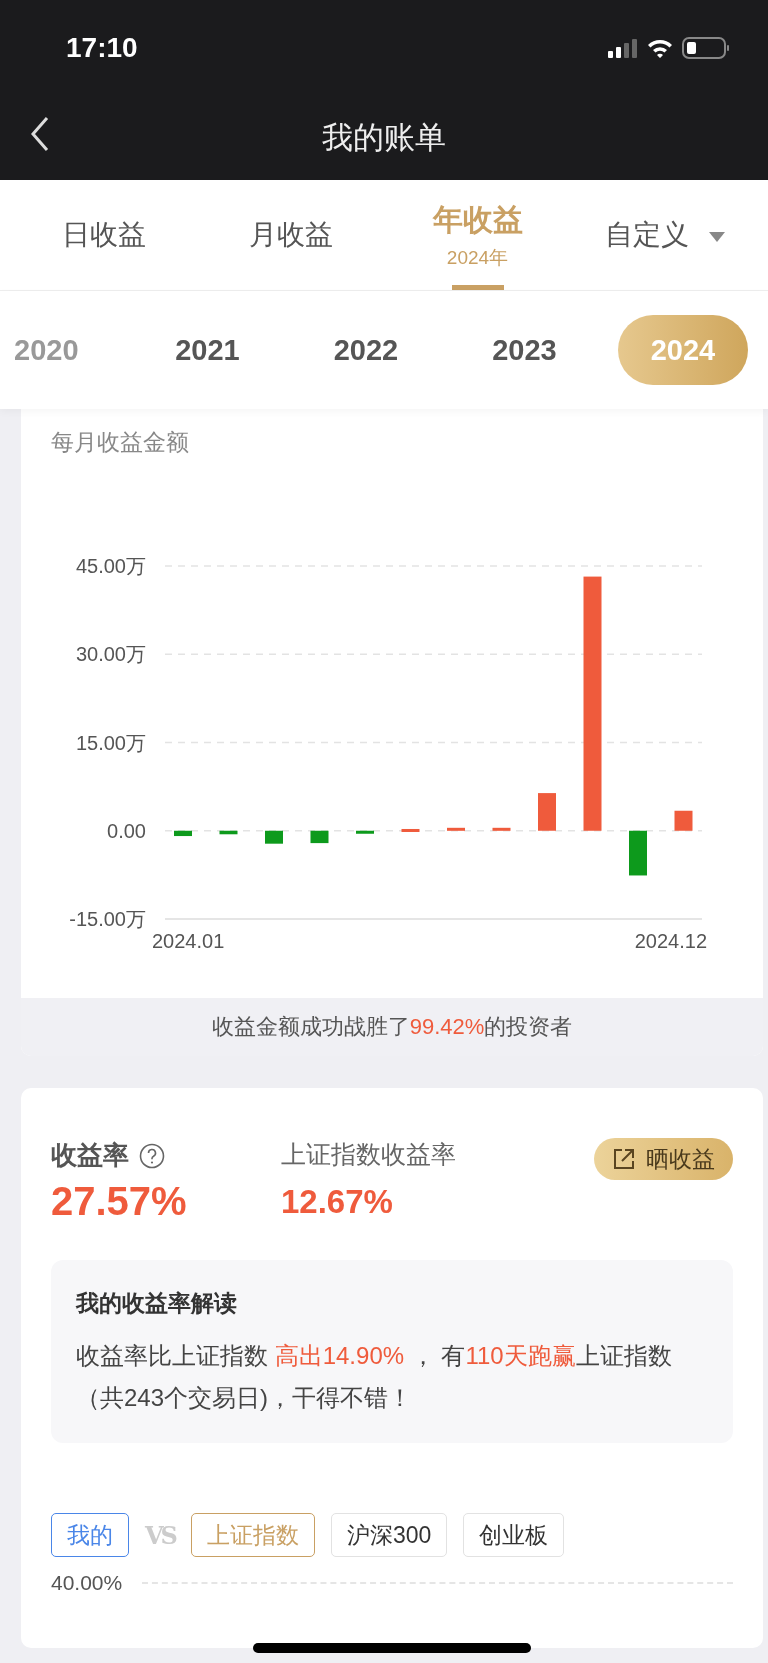 This screenshot has height=1663, width=768. Describe the element at coordinates (119, 1201) in the screenshot. I see `rate-value: 27.57%` at that location.